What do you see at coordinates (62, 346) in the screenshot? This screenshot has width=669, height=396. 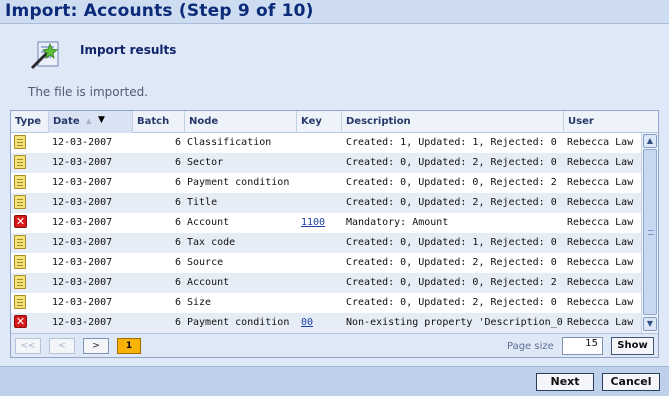 I see `previous-page-button: <` at bounding box center [62, 346].